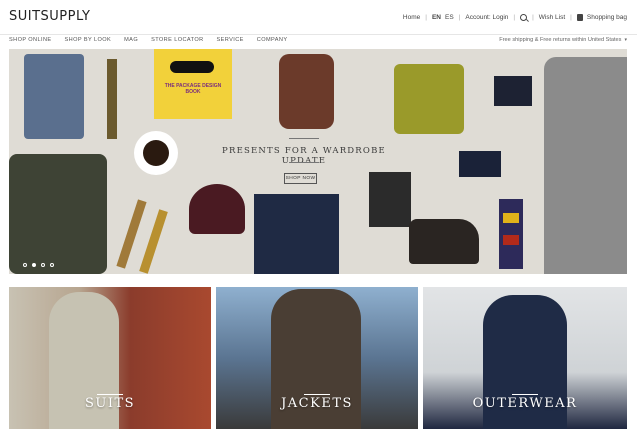 The height and width of the screenshot is (429, 637). Describe the element at coordinates (230, 40) in the screenshot. I see `nav-item-service: SERVICE` at that location.